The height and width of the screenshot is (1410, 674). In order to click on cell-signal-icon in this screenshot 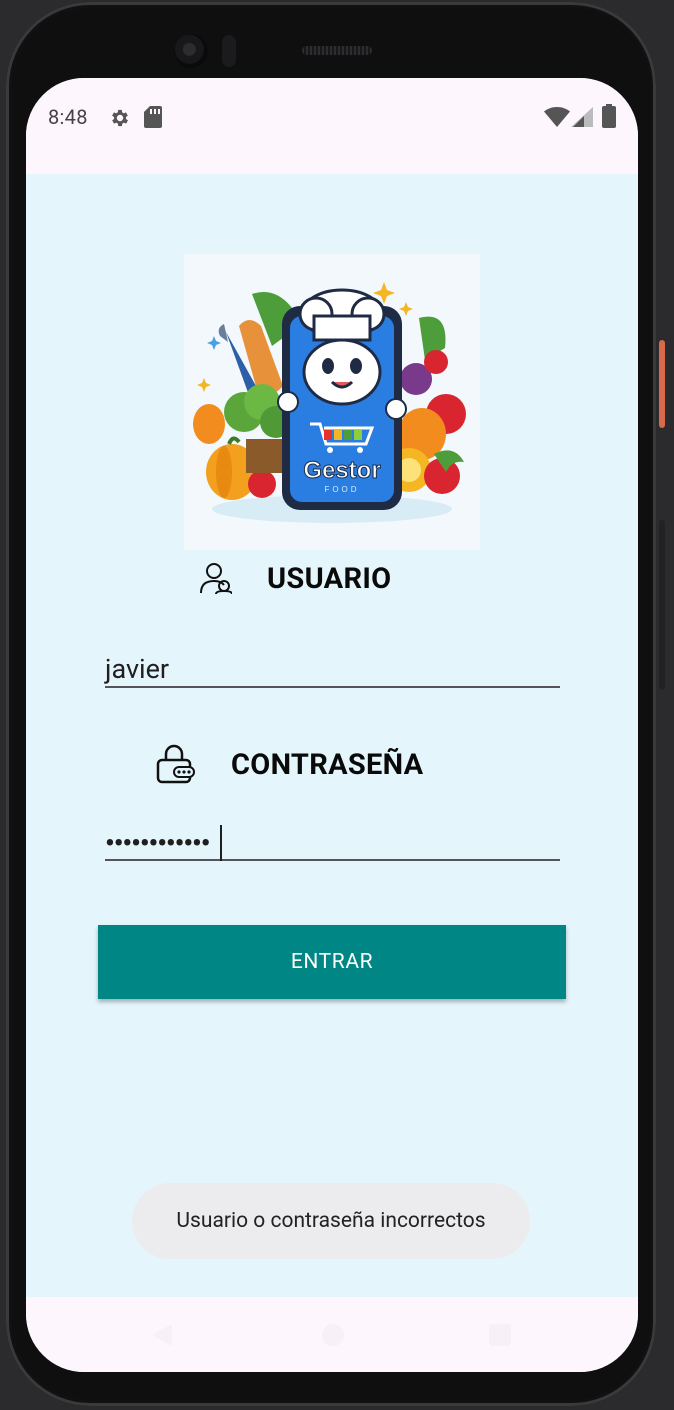, I will do `click(582, 117)`.